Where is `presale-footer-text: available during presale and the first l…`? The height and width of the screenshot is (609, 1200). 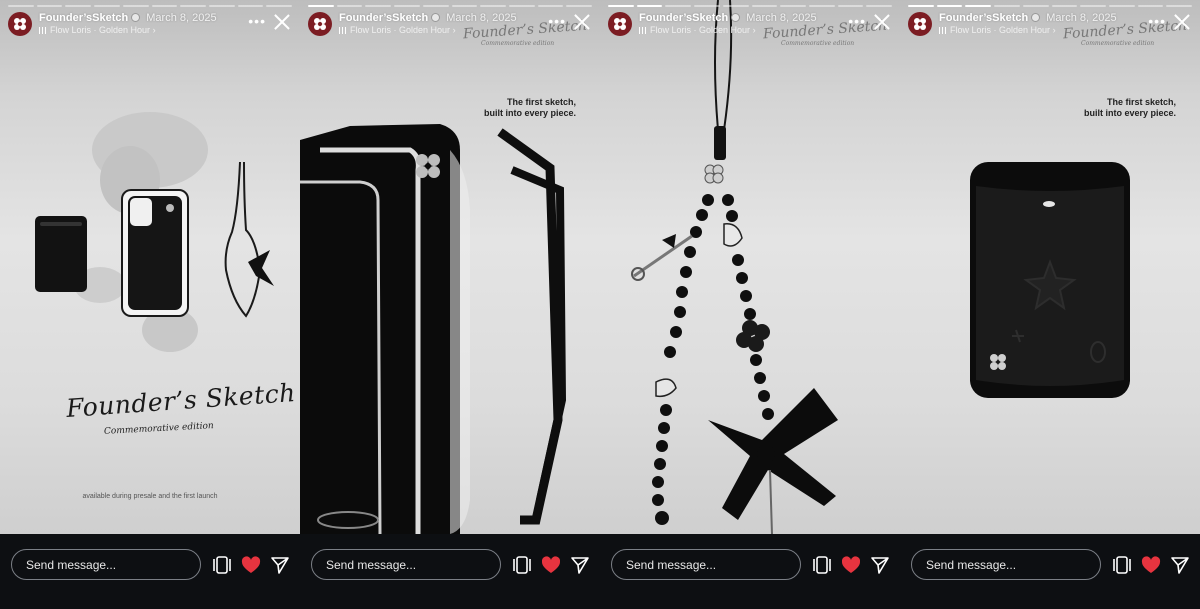
presale-footer-text: available during presale and the first l… is located at coordinates (150, 496).